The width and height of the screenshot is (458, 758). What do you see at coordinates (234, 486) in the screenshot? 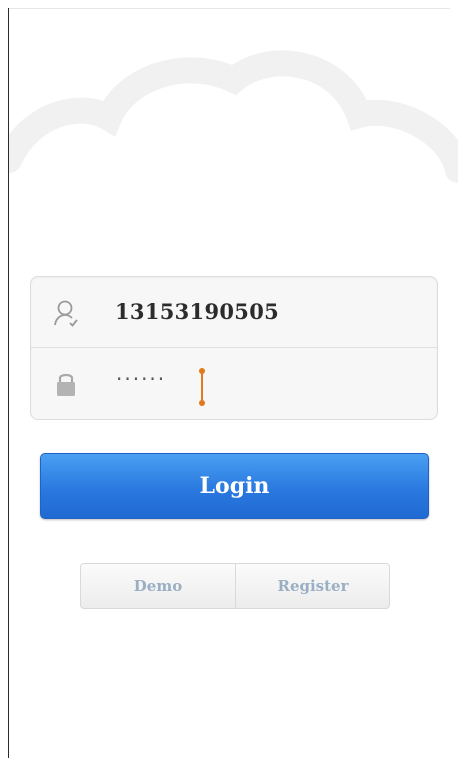
I see `login-button: Login` at bounding box center [234, 486].